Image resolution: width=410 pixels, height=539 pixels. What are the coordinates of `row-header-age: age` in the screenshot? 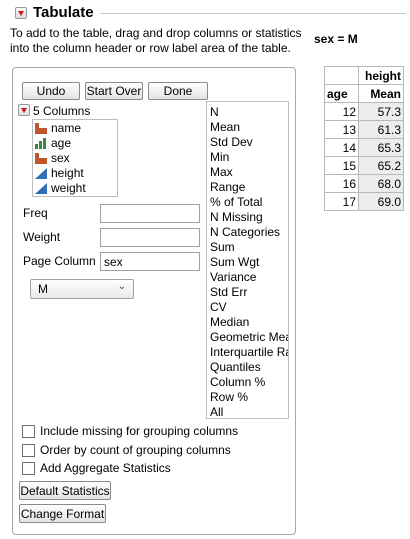 It's located at (341, 93).